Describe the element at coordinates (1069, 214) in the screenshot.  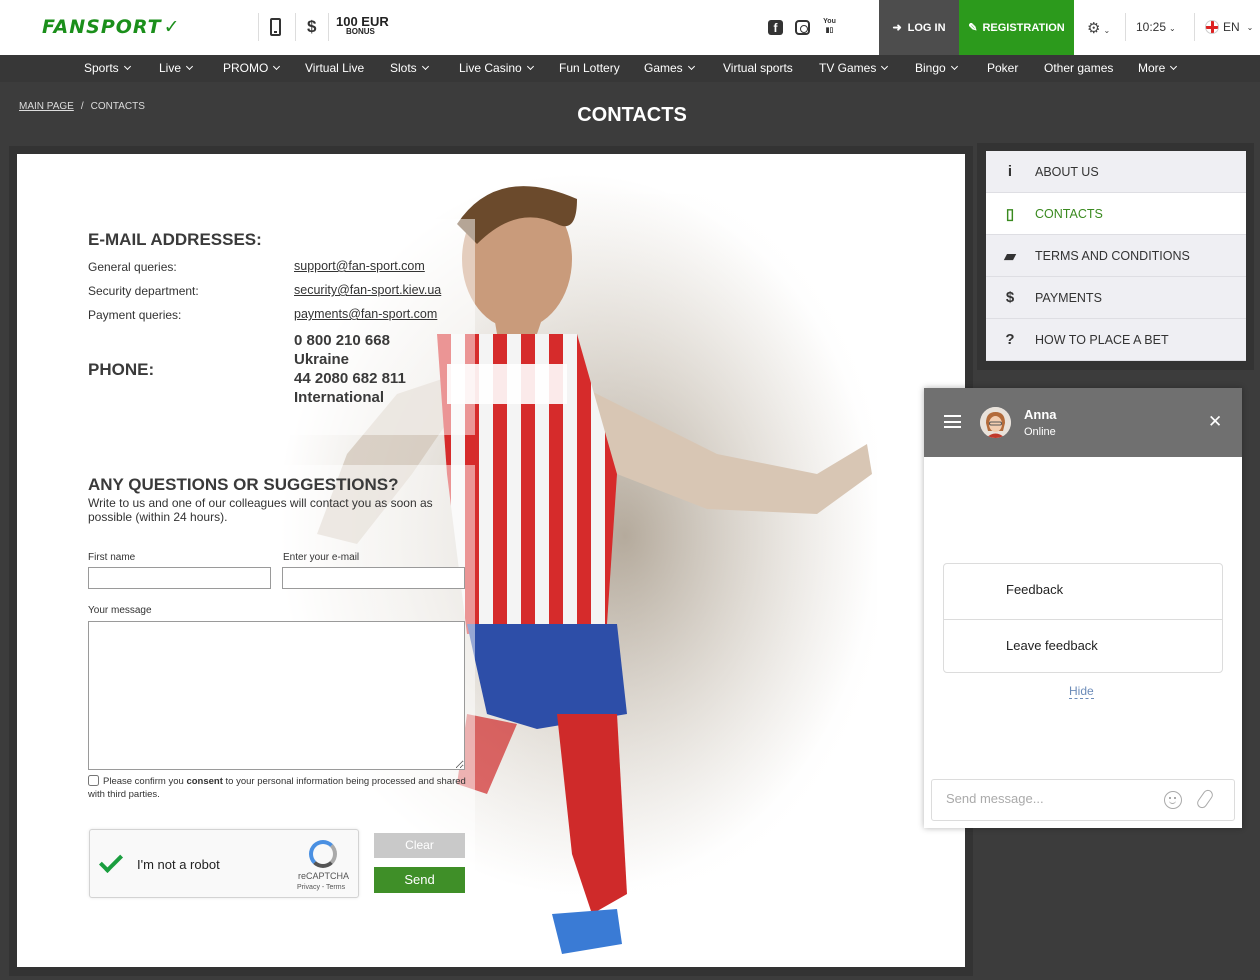
I see `sidebar-item-label: CONTACTS` at that location.